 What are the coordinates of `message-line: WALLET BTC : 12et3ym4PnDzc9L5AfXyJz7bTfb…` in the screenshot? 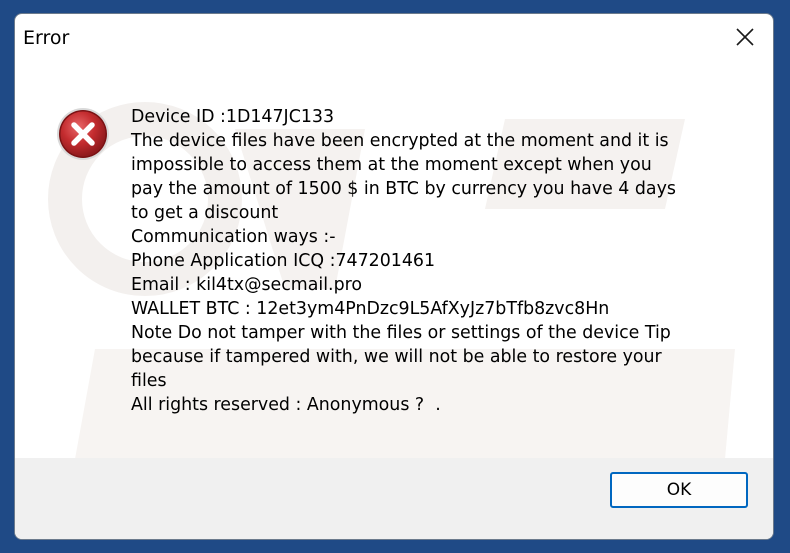 It's located at (370, 309).